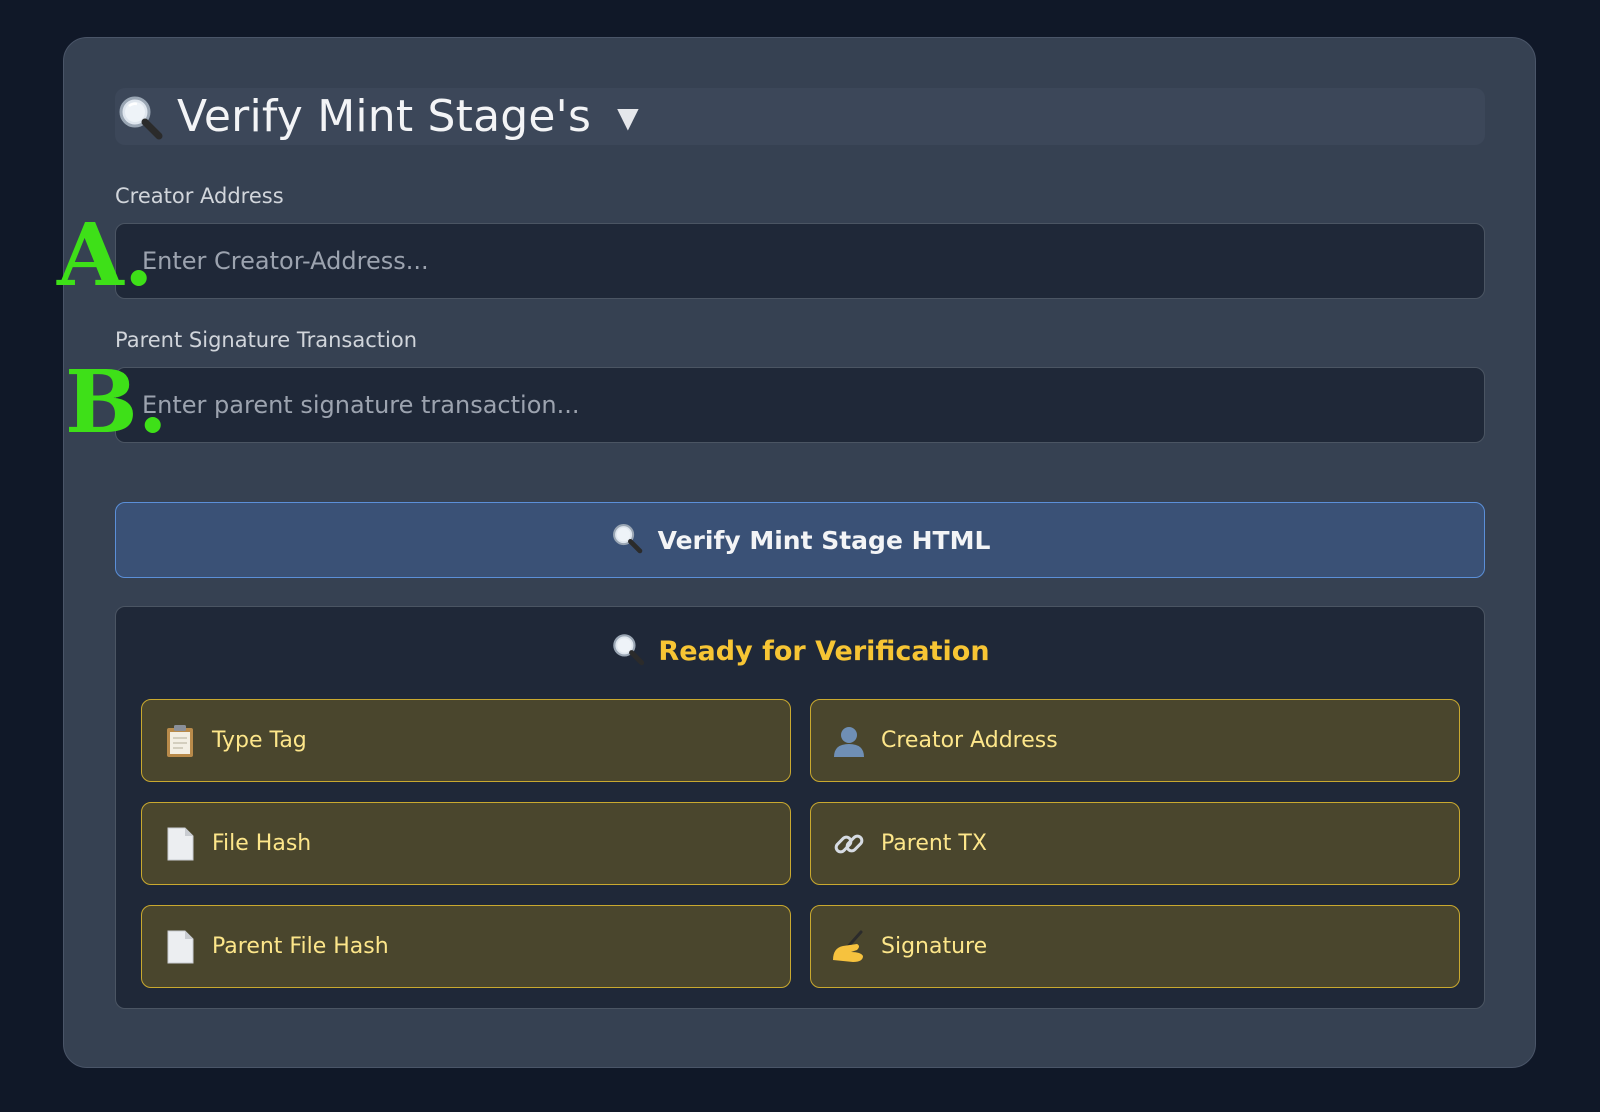 The height and width of the screenshot is (1112, 1600). I want to click on parent-signature-field, so click(800, 405).